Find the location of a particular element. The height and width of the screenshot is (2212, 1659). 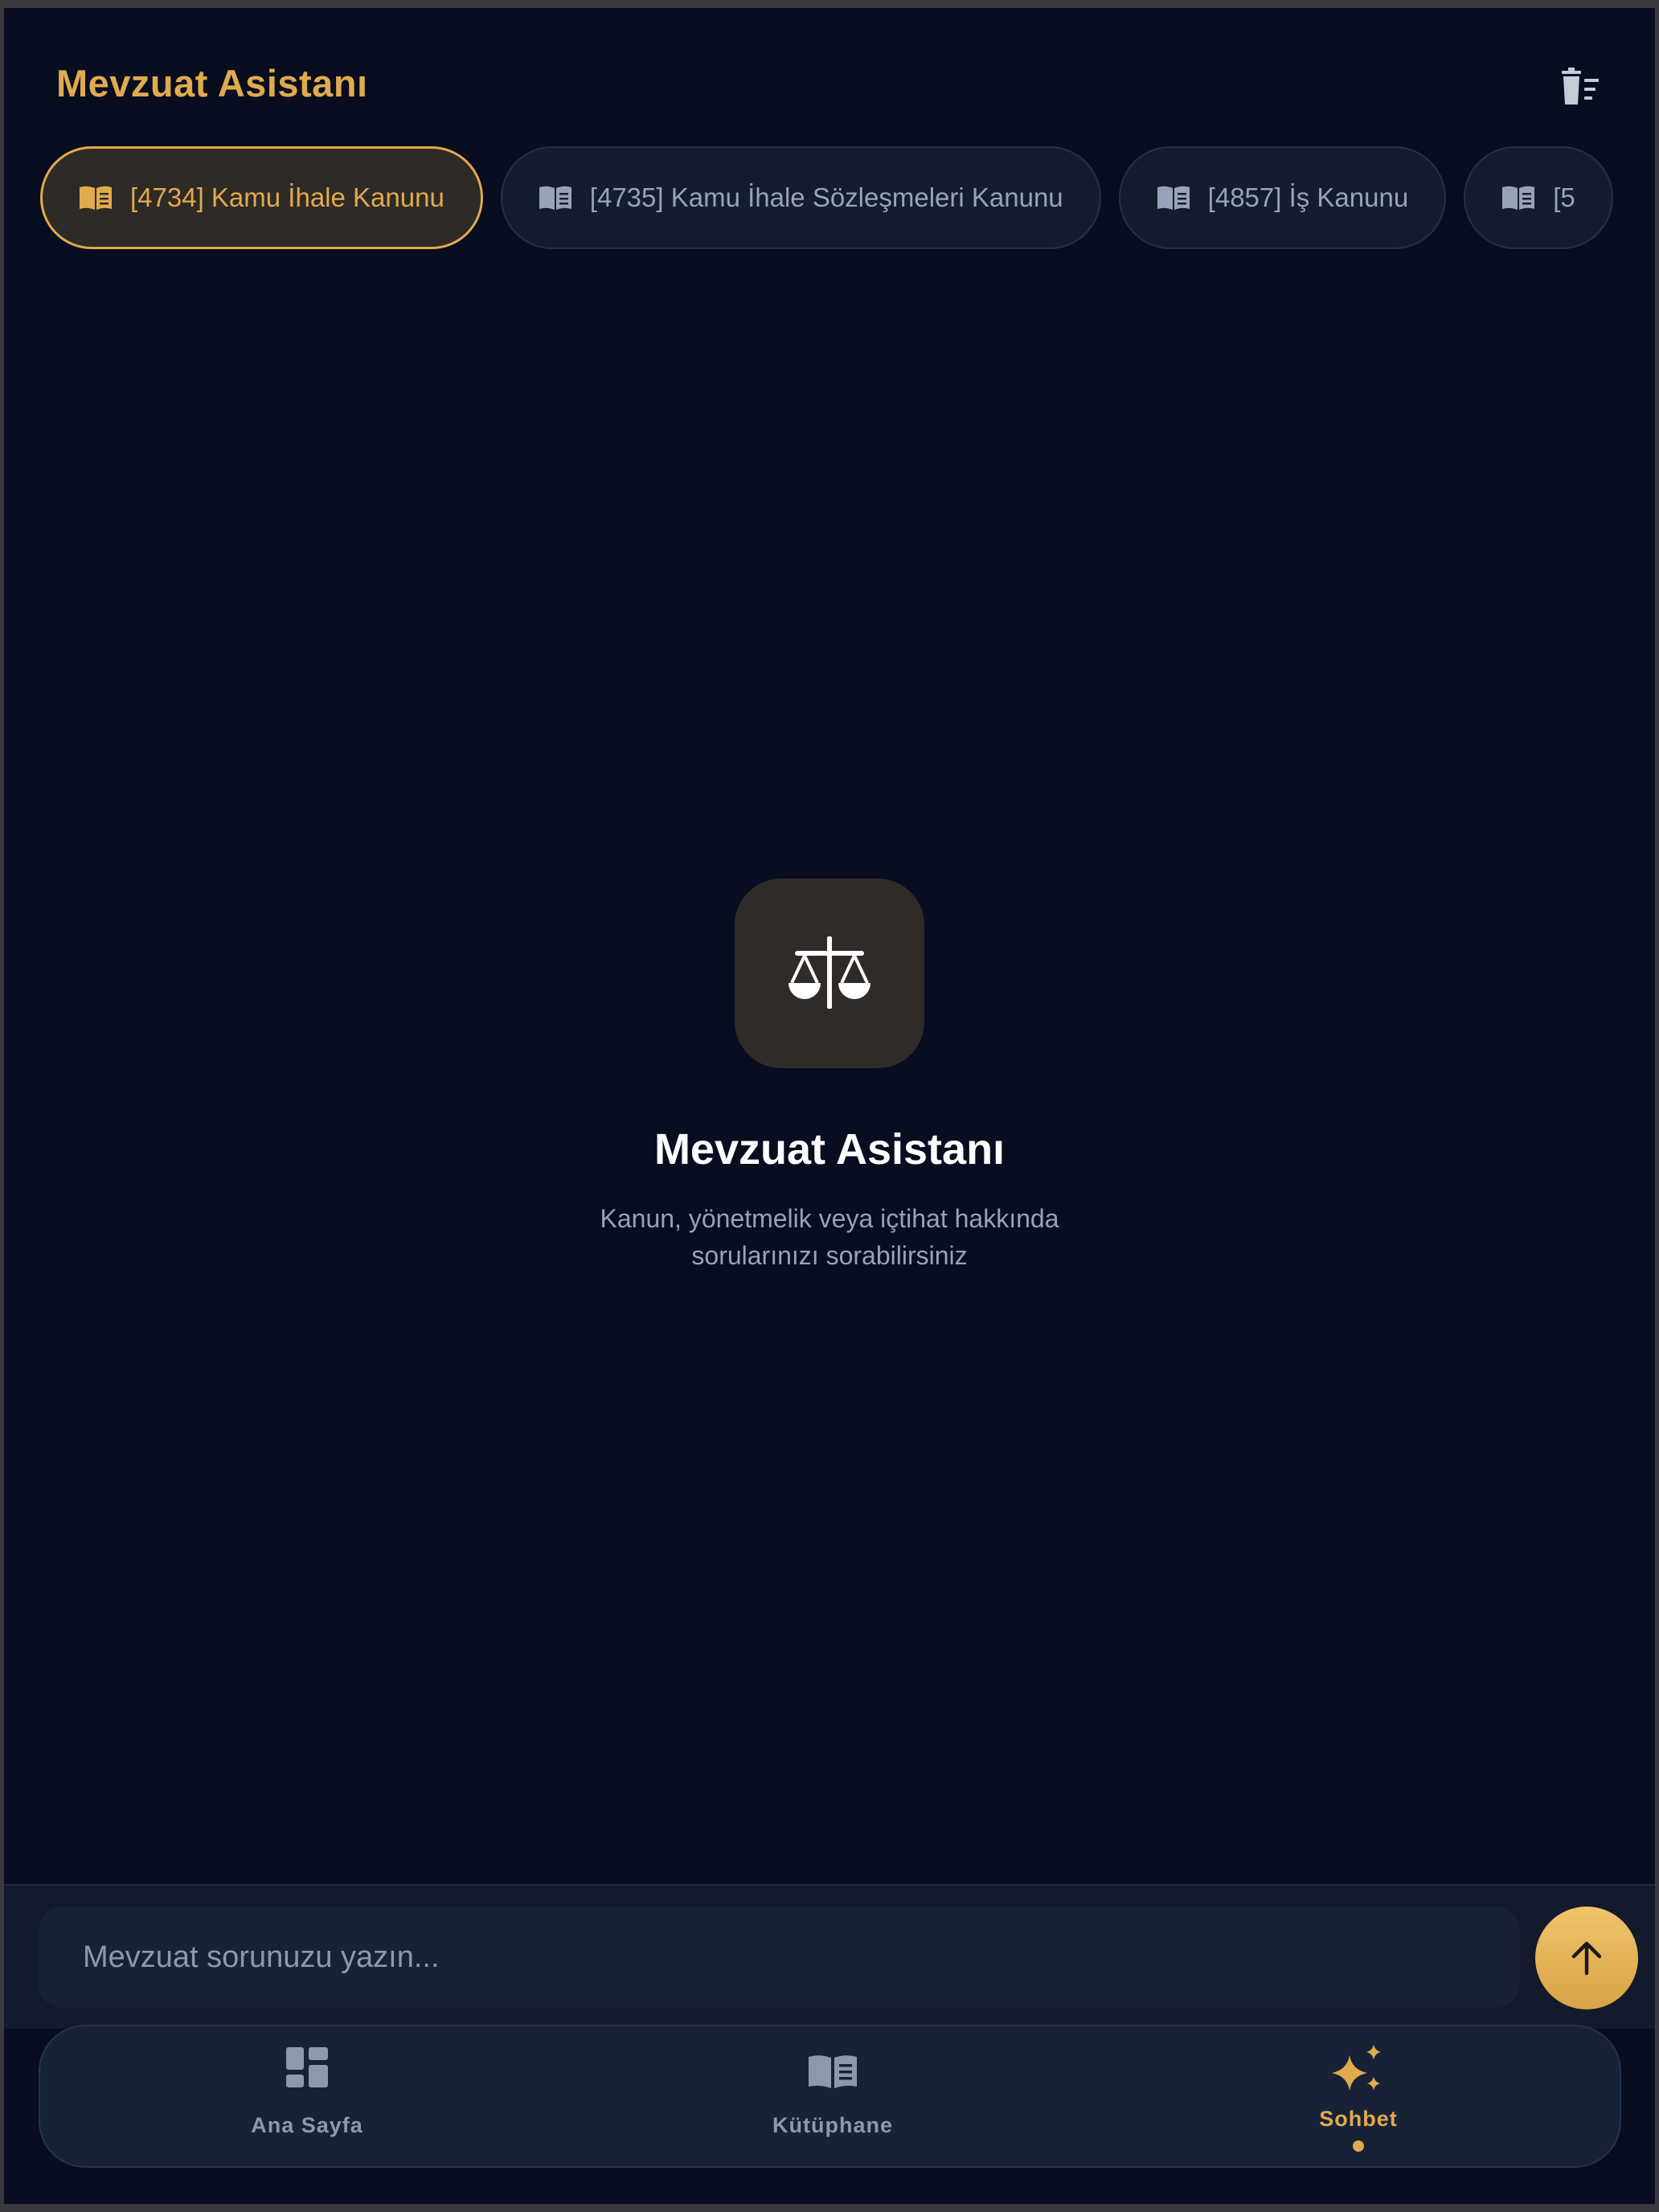

chip-4735: [4735] Kamu İhale Sözleşmeleri Kanunu is located at coordinates (800, 197).